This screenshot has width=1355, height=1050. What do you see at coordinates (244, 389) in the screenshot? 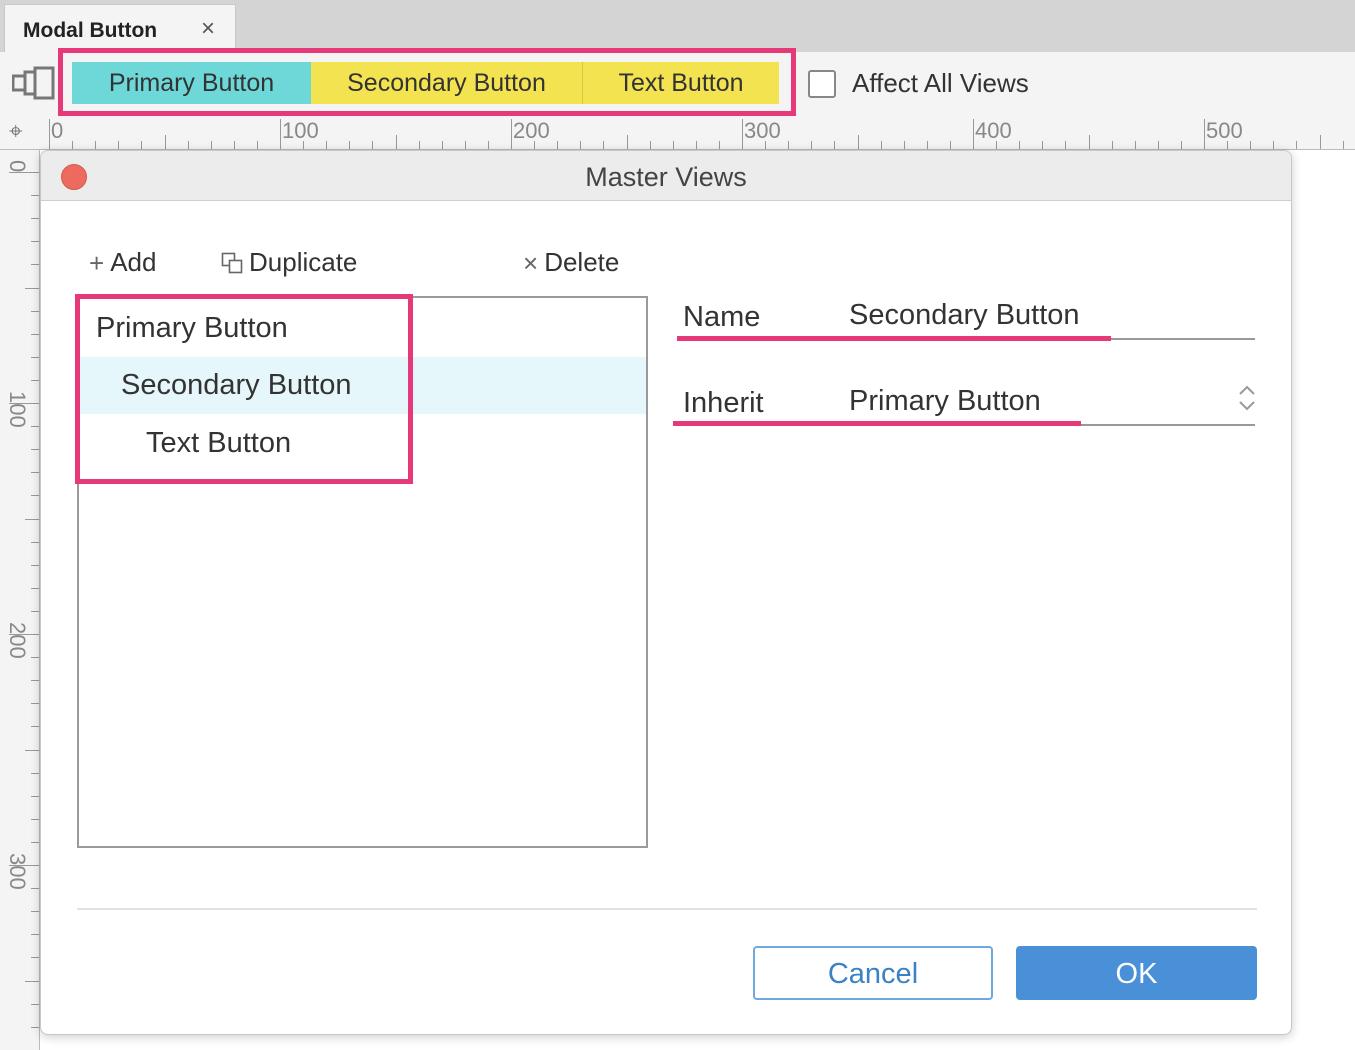
I see `list-highlight-annotation` at bounding box center [244, 389].